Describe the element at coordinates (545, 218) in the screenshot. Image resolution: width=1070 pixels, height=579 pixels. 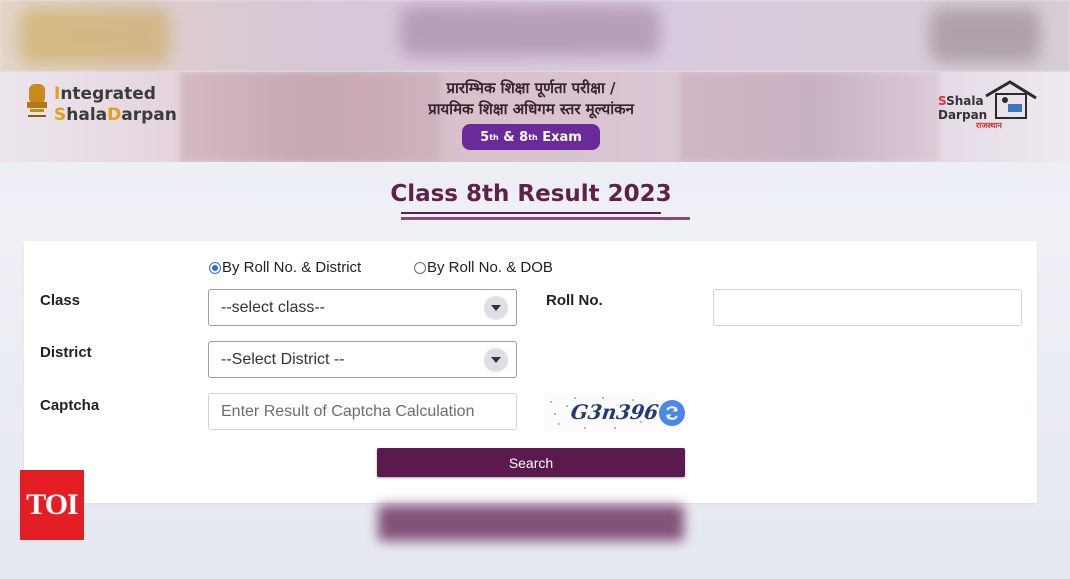
I see `title-underline-accent` at that location.